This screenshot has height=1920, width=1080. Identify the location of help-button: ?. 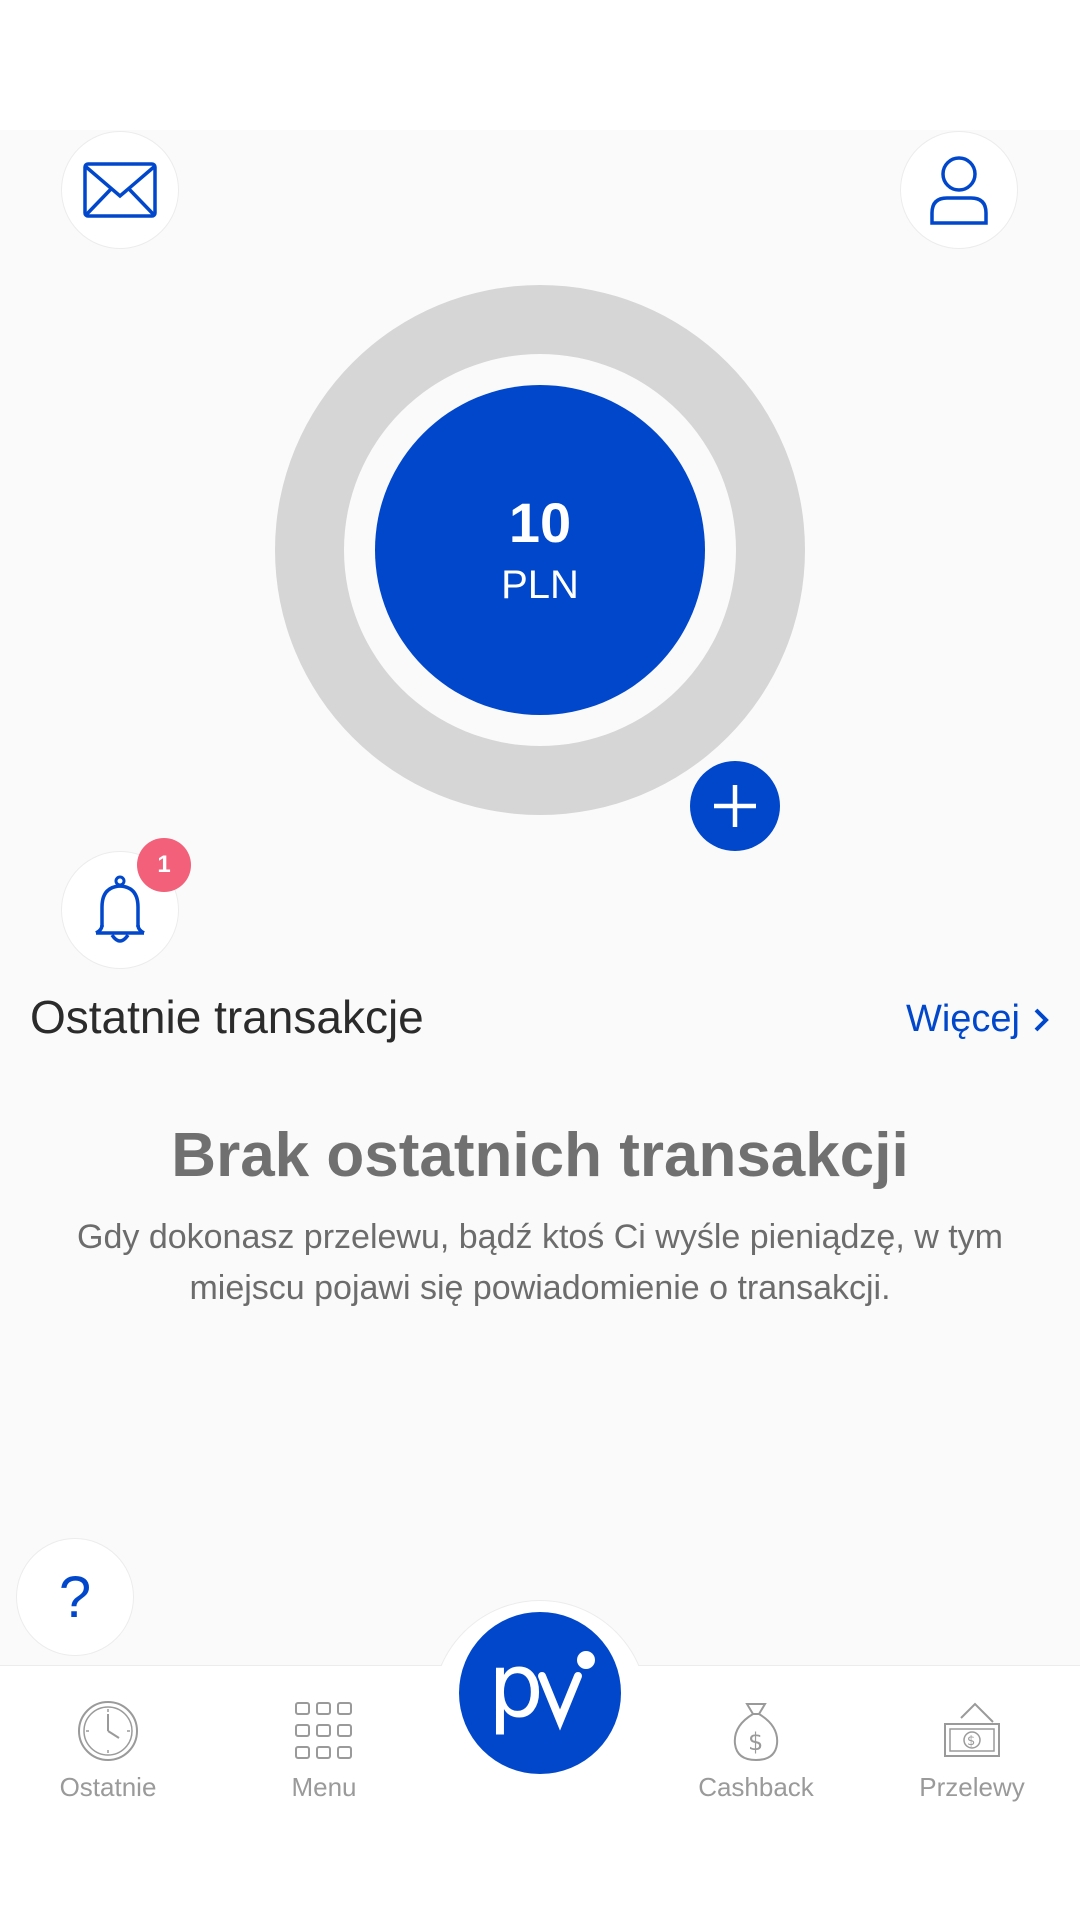
(75, 1597).